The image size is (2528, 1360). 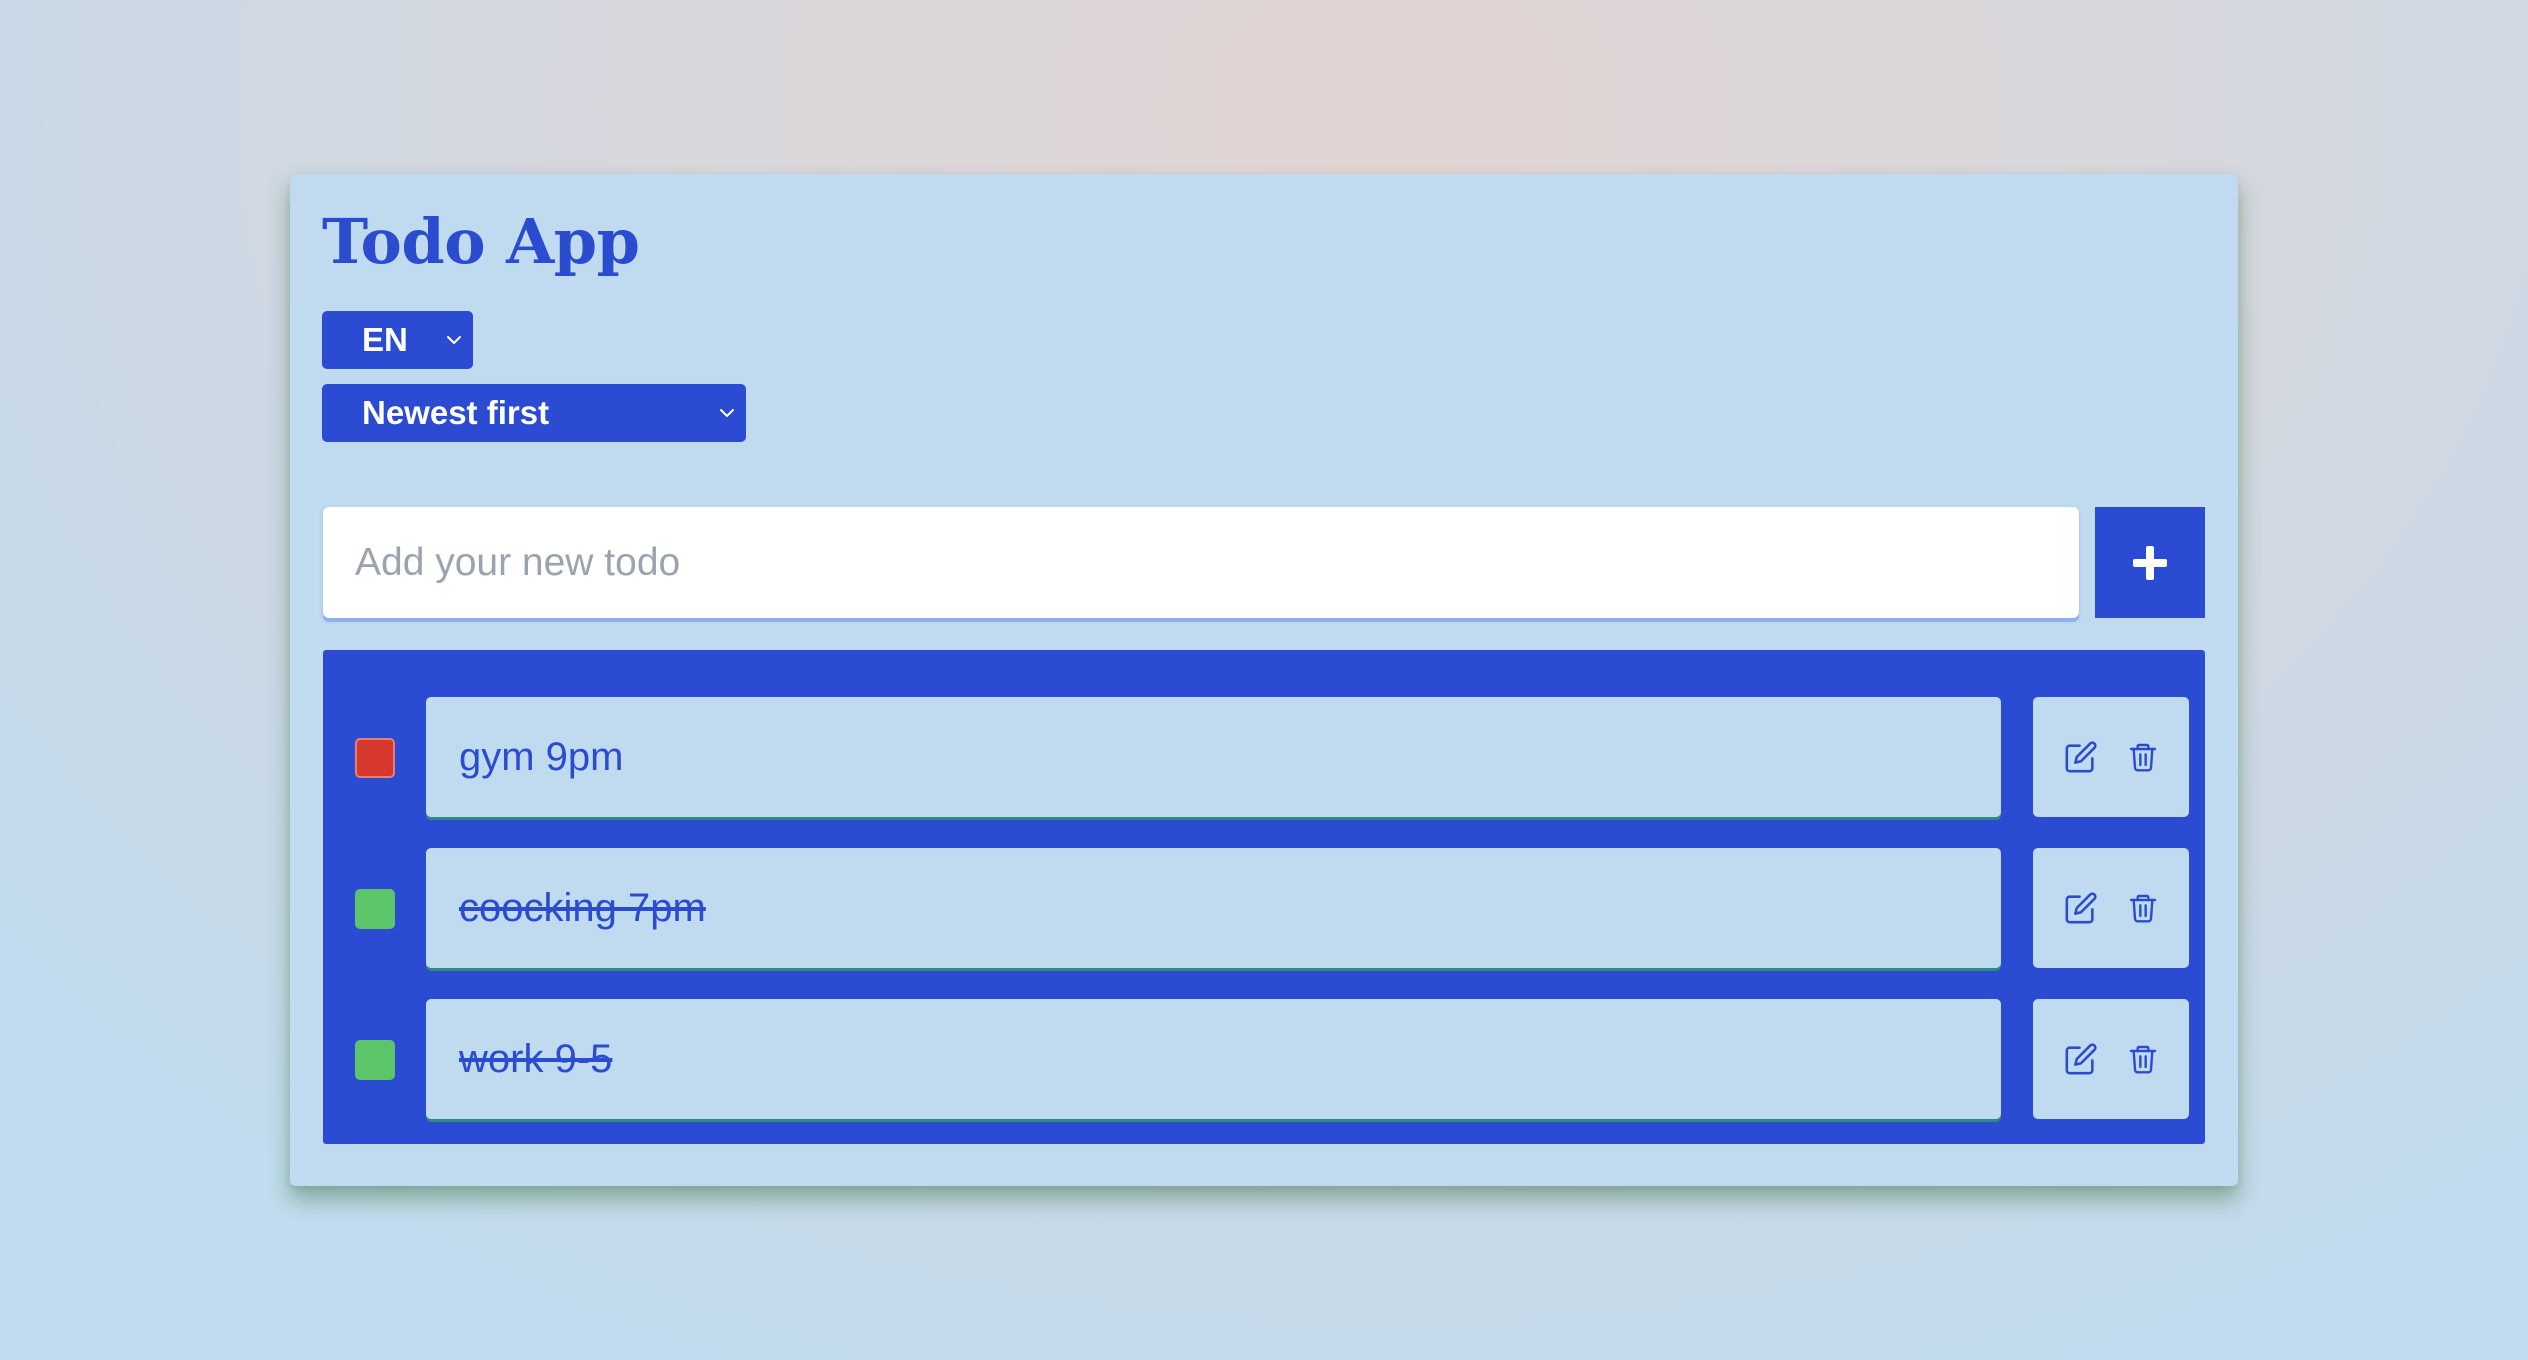 I want to click on sort-select: Newest first, so click(x=534, y=413).